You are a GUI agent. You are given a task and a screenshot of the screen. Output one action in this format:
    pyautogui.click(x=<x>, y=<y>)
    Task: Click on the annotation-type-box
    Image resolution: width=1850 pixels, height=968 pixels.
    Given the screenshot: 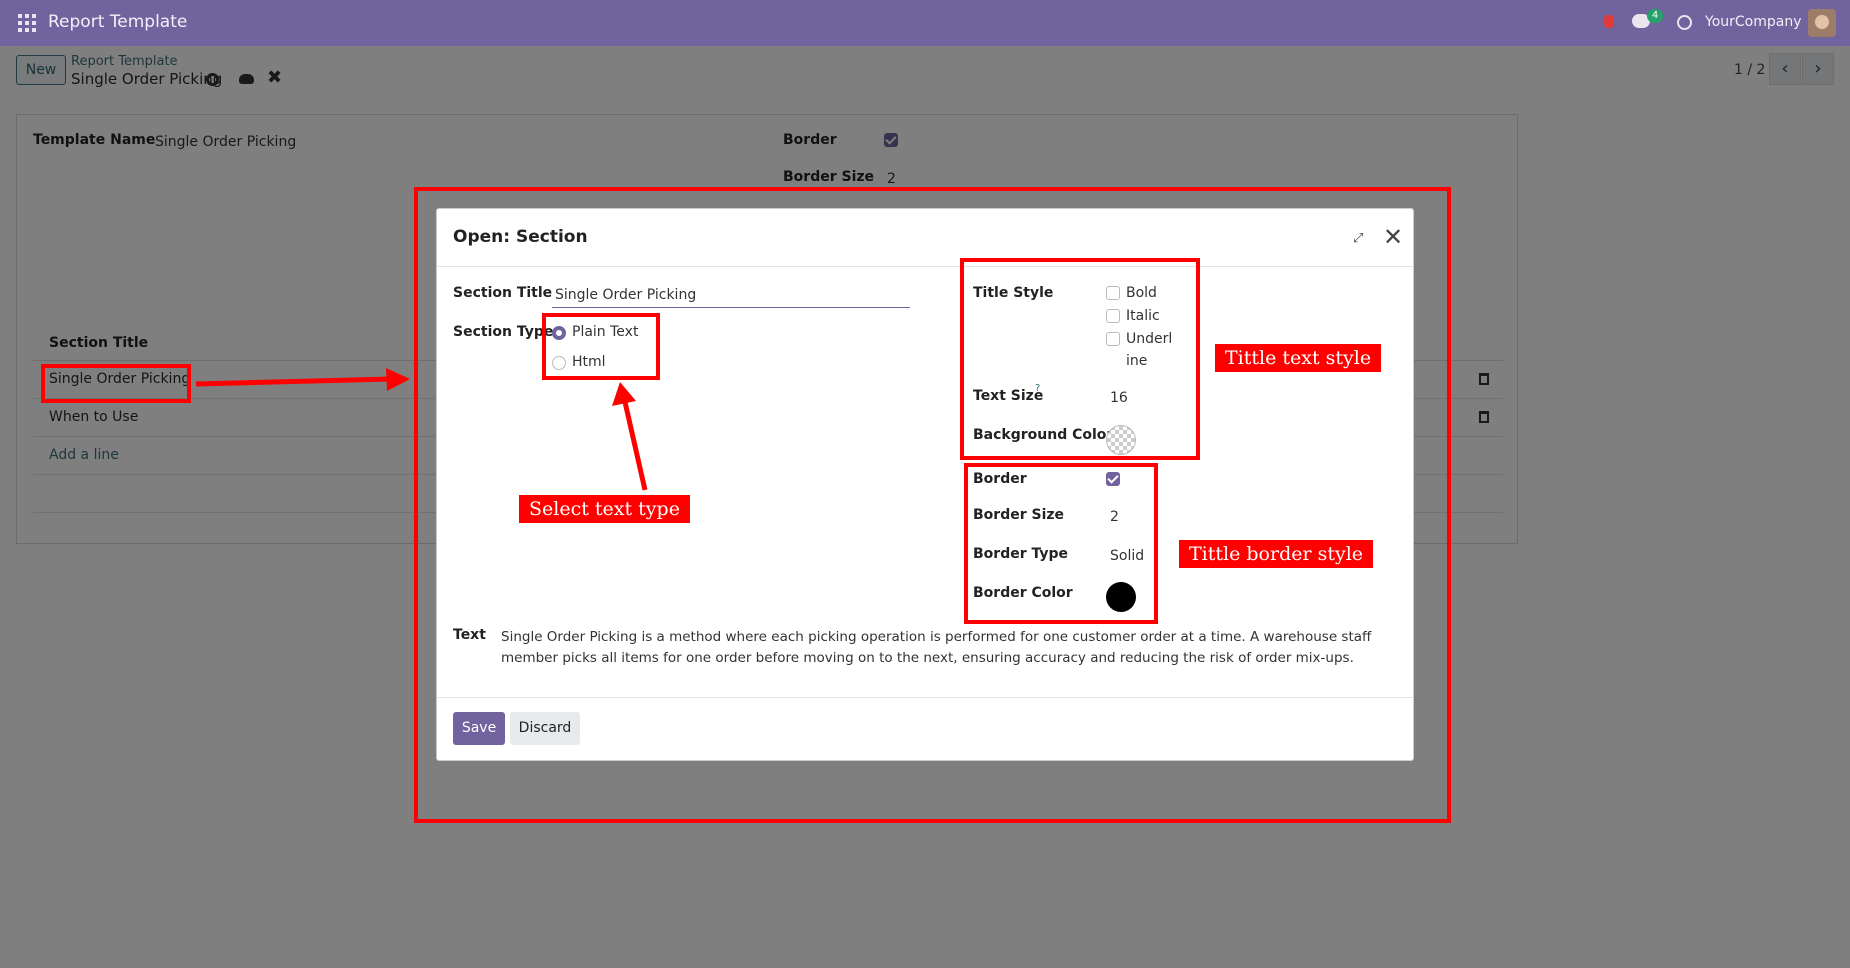 What is the action you would take?
    pyautogui.click(x=601, y=346)
    